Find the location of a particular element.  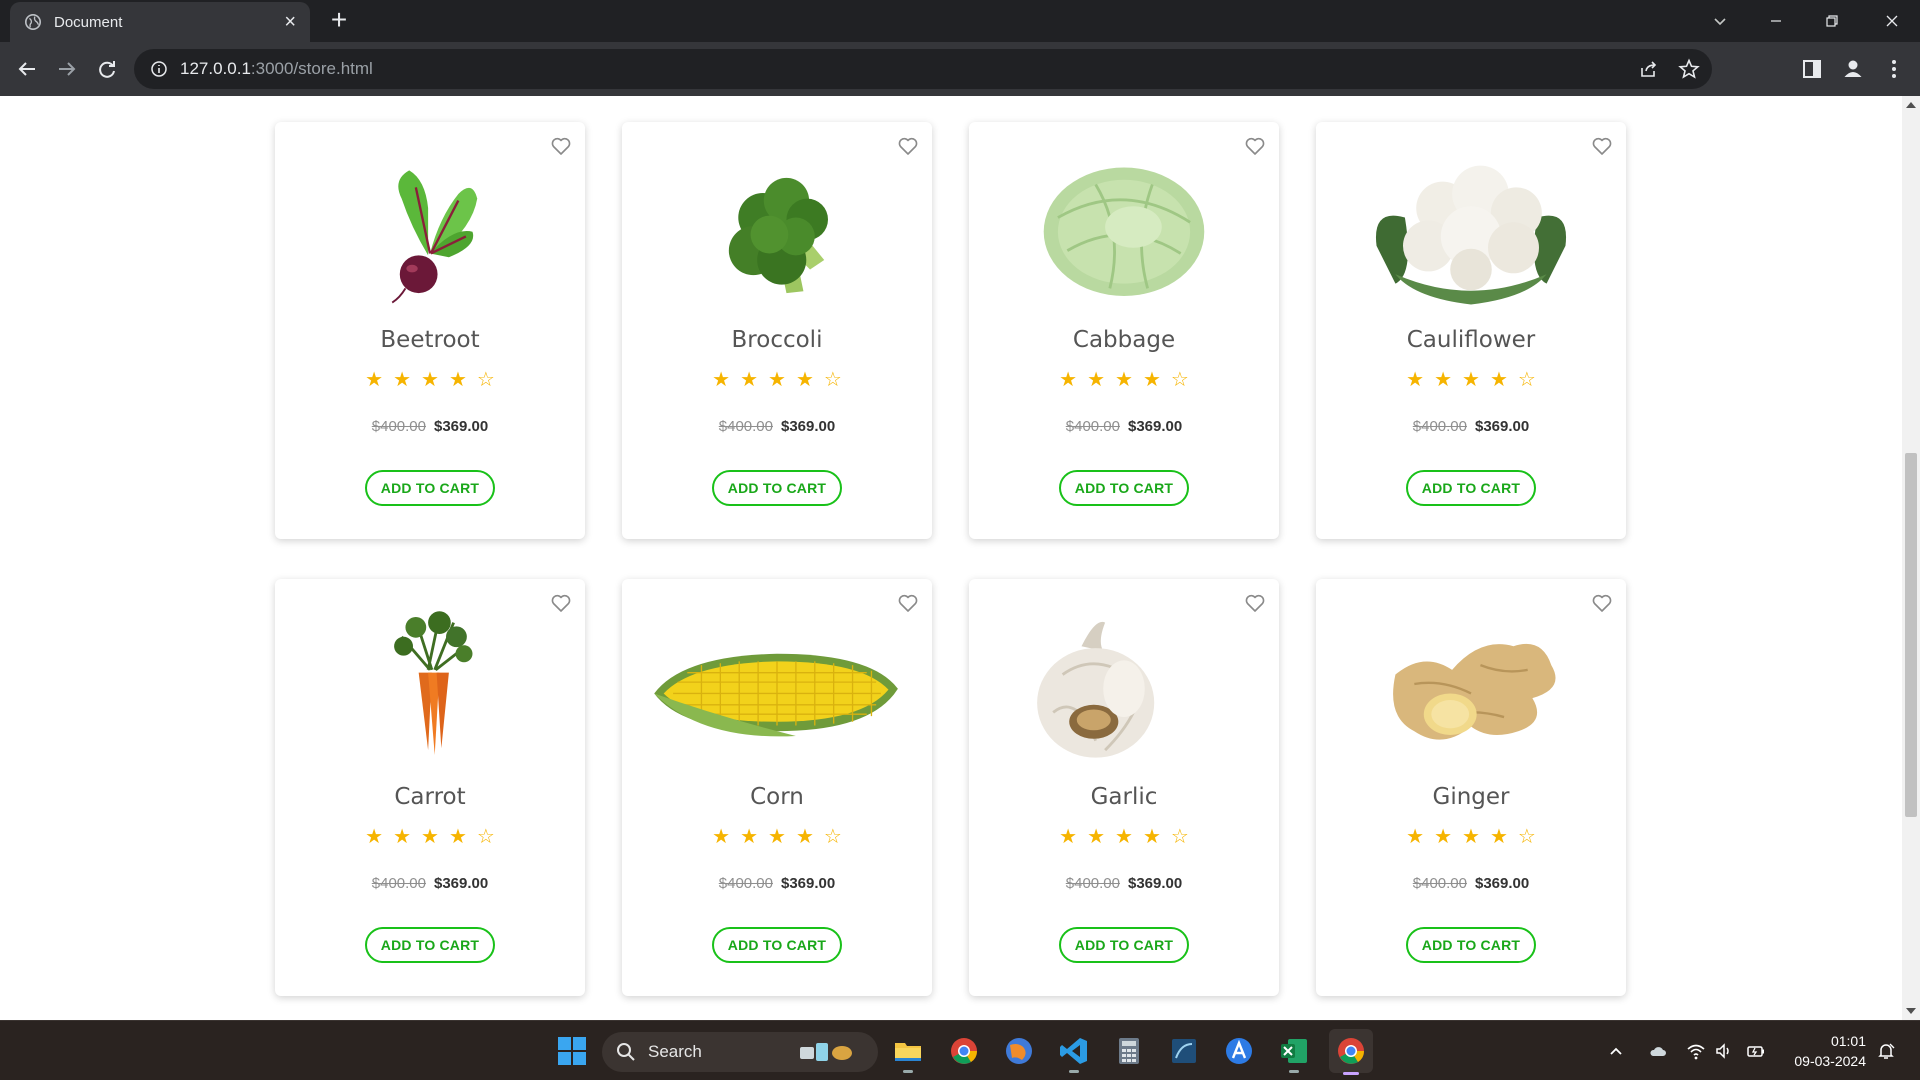

tray-wifi is located at coordinates (1696, 1051).